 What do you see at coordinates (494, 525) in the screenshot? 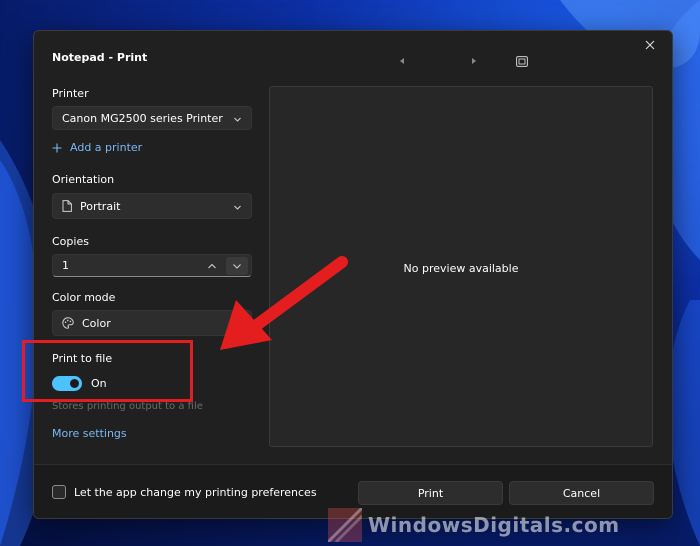
I see `watermark-text: WindowsDigitals.com` at bounding box center [494, 525].